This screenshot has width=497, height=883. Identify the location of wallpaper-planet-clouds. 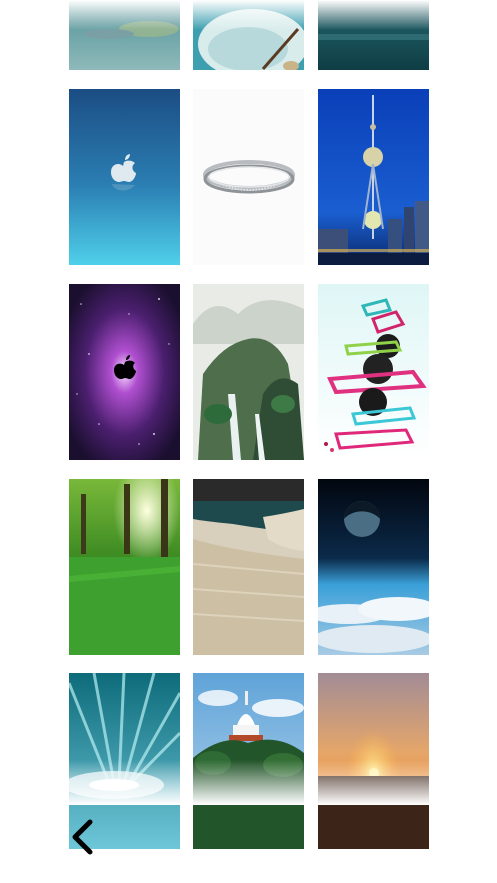
(373, 567).